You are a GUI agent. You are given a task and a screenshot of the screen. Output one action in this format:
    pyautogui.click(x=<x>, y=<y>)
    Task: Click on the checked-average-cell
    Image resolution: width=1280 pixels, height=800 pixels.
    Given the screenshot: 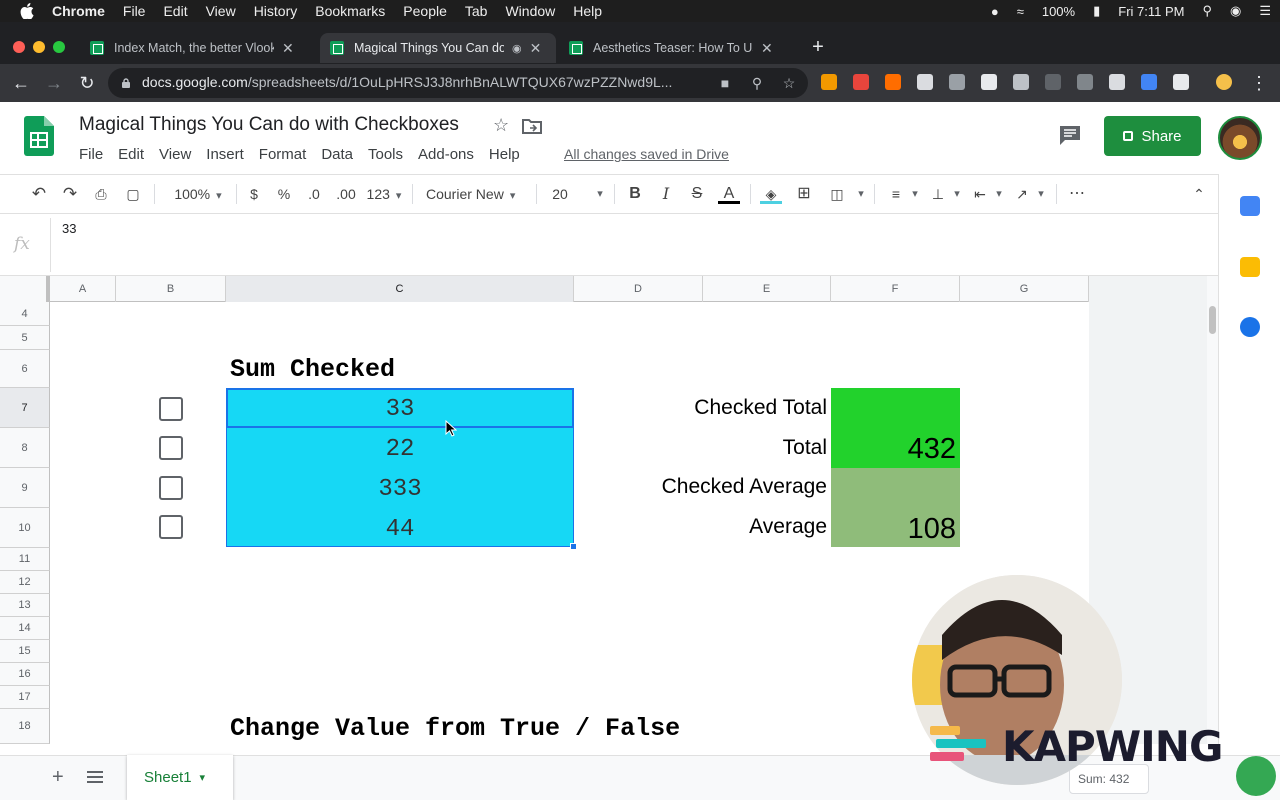 What is the action you would take?
    pyautogui.click(x=895, y=488)
    